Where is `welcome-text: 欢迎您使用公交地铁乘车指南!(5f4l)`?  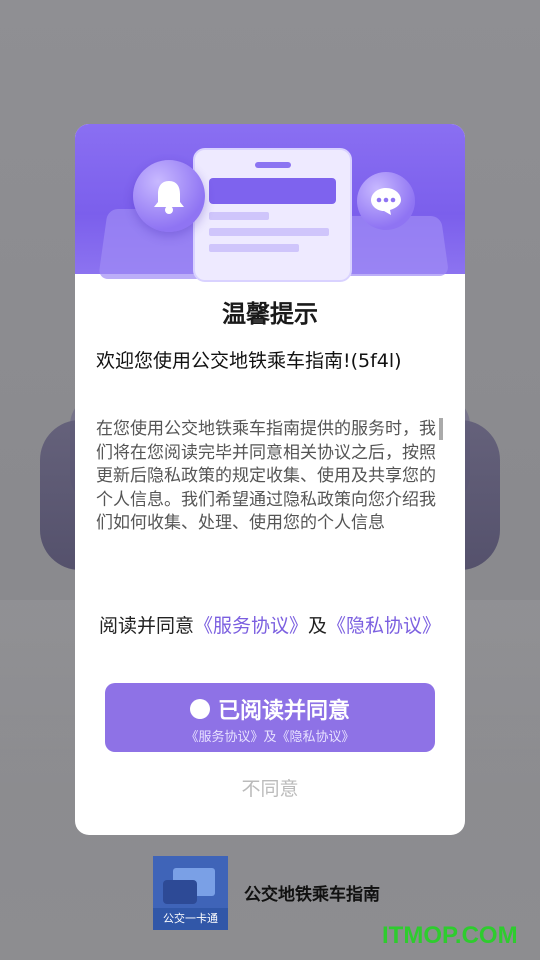 welcome-text: 欢迎您使用公交地铁乘车指南!(5f4l) is located at coordinates (249, 361).